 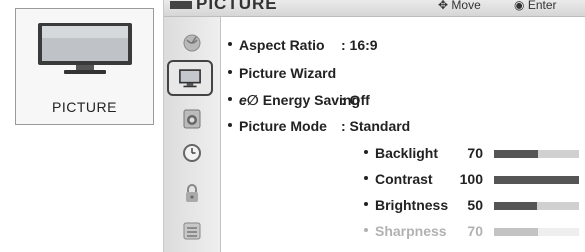 I want to click on backlight-slider, so click(x=536, y=154).